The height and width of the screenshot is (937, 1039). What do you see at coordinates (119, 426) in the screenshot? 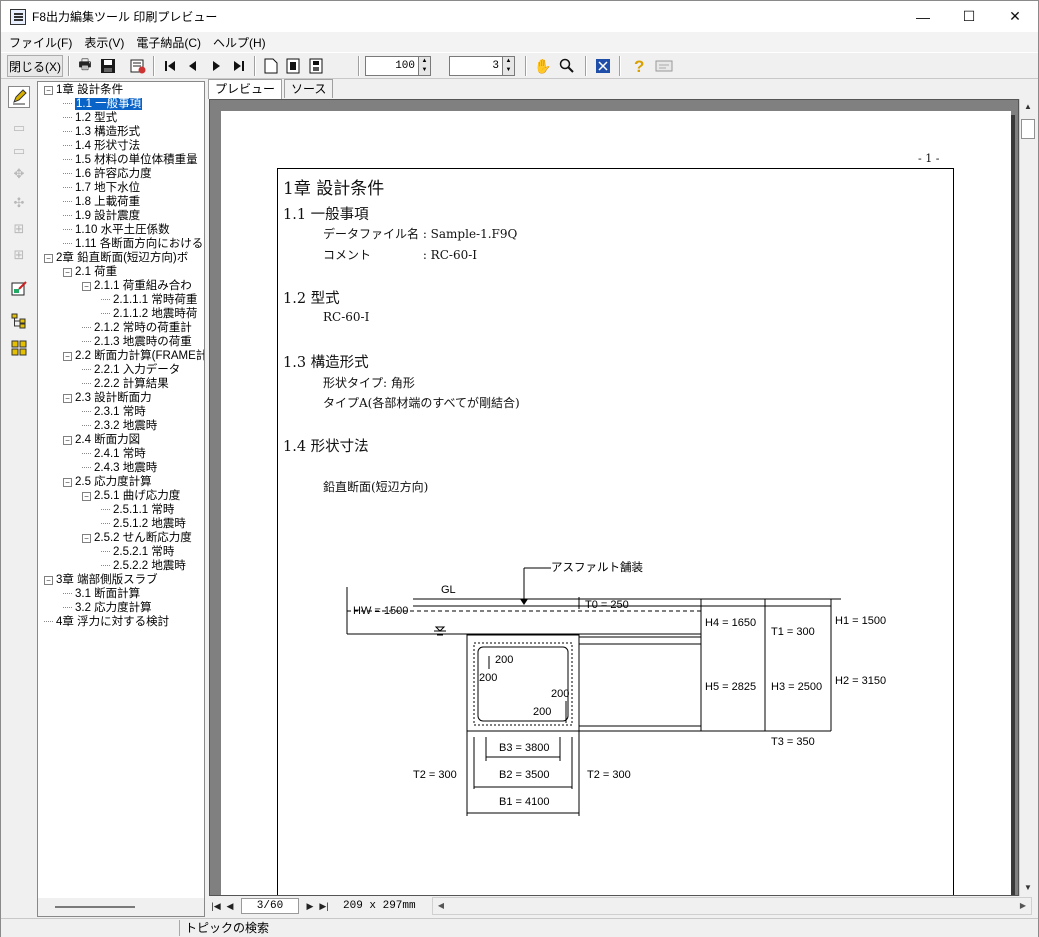
I see `tree-item: 2.3.2 地震時` at bounding box center [119, 426].